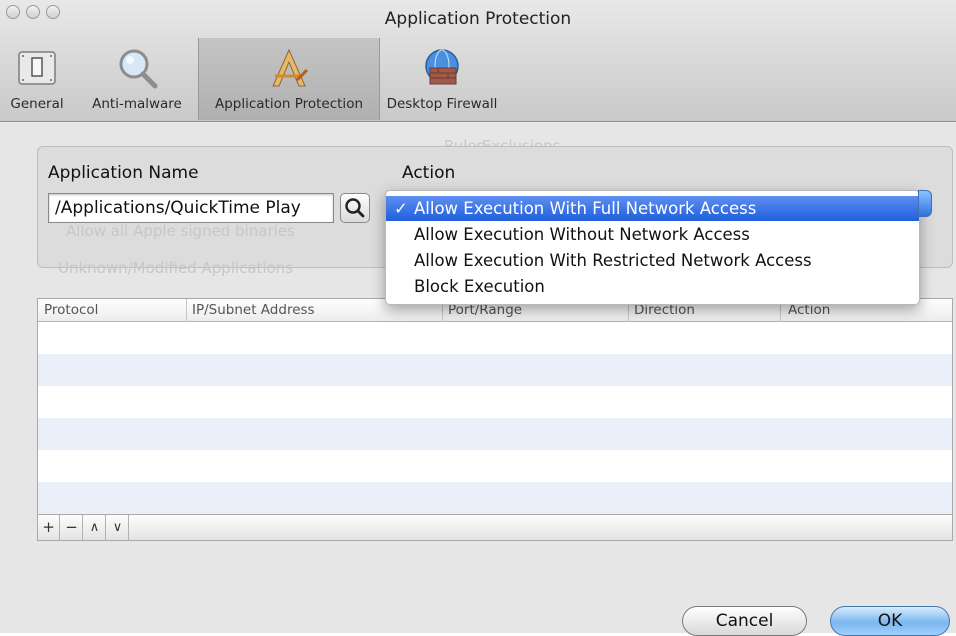  I want to click on checkmark-icon: ✓, so click(401, 208).